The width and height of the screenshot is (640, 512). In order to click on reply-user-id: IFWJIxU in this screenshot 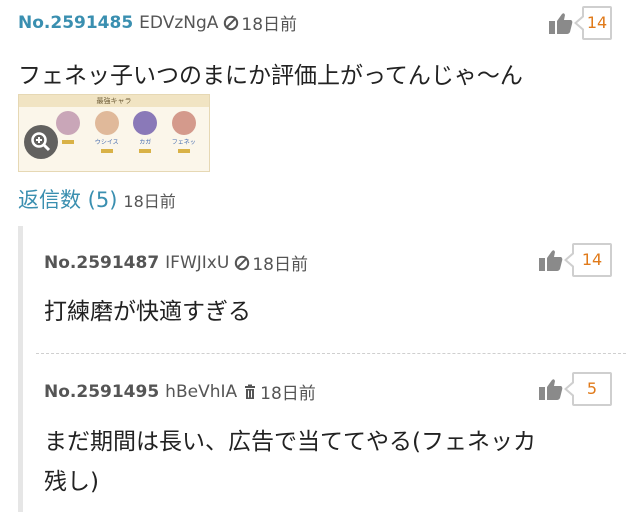, I will do `click(197, 262)`.